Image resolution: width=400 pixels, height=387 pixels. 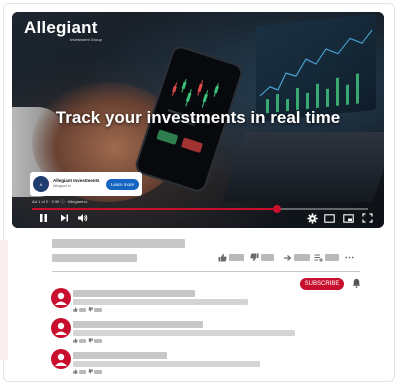 I want to click on miniplayer-icon, so click(x=348, y=218).